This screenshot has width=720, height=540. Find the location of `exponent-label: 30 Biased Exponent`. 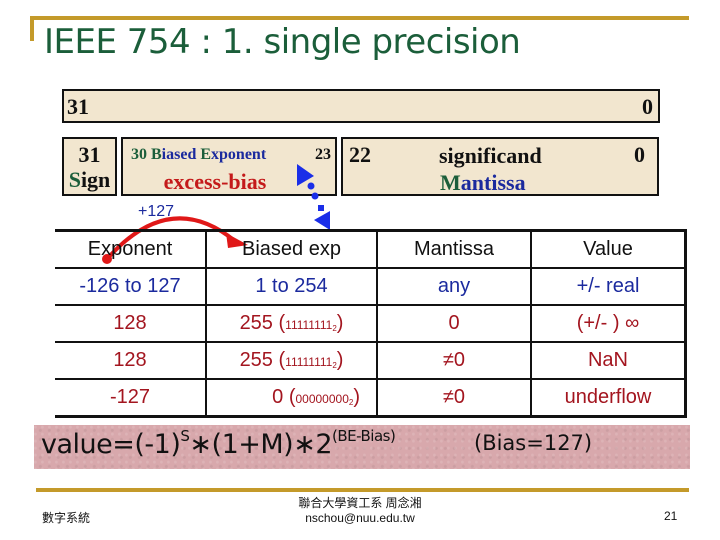

exponent-label: 30 Biased Exponent is located at coordinates (198, 155).